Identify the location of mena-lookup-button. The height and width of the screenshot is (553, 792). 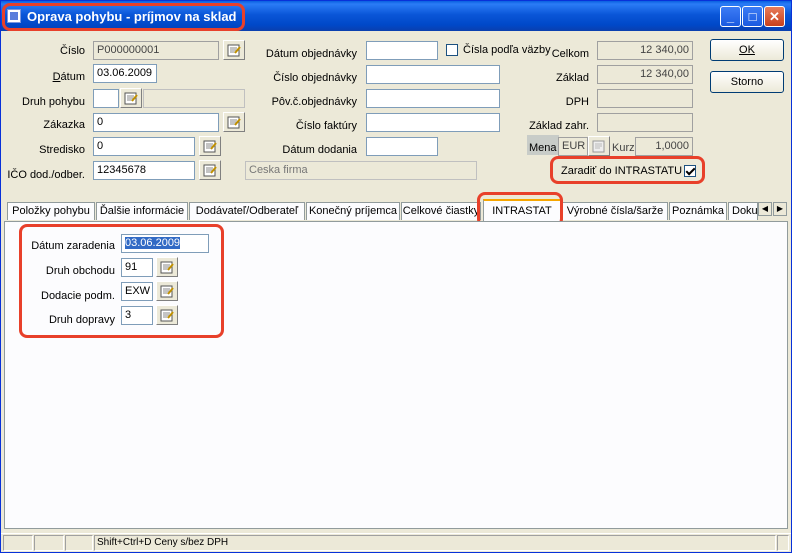
(599, 146).